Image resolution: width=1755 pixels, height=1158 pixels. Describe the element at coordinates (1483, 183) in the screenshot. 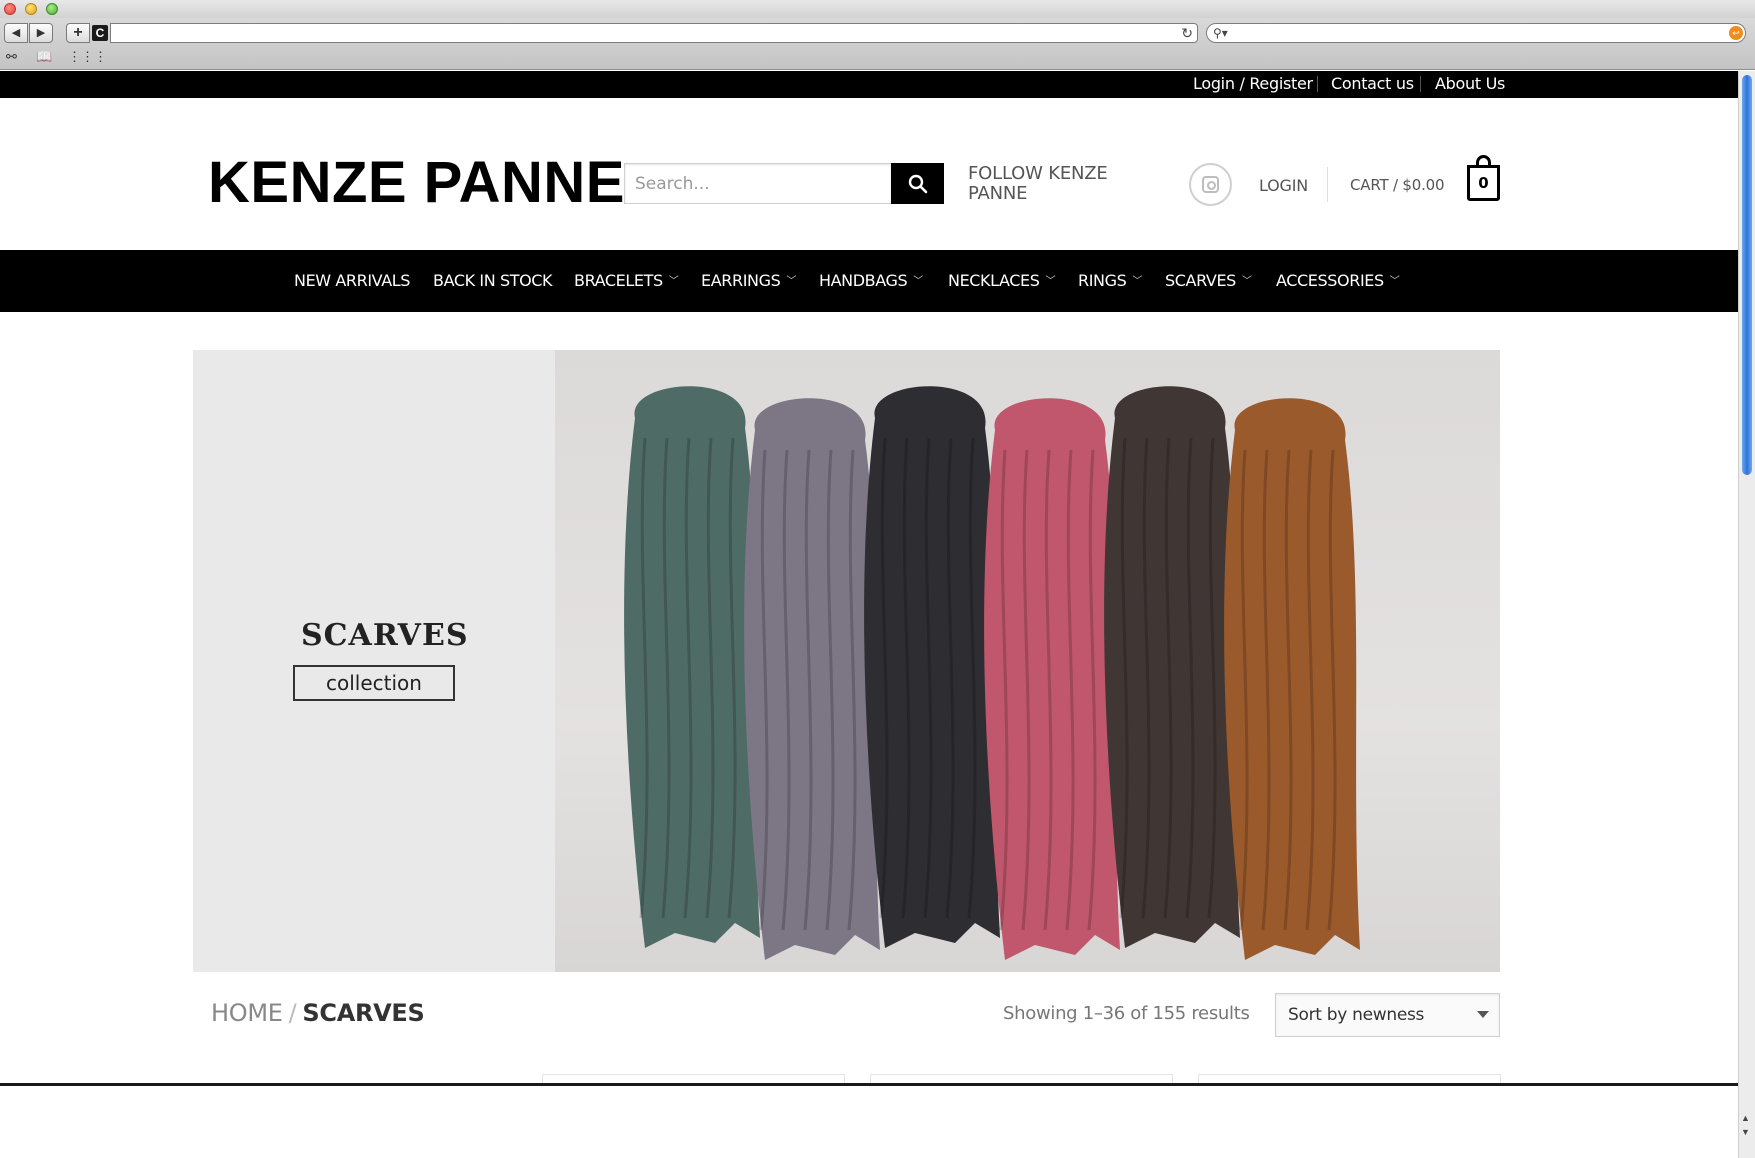

I see `cart-count-badge: 0` at that location.